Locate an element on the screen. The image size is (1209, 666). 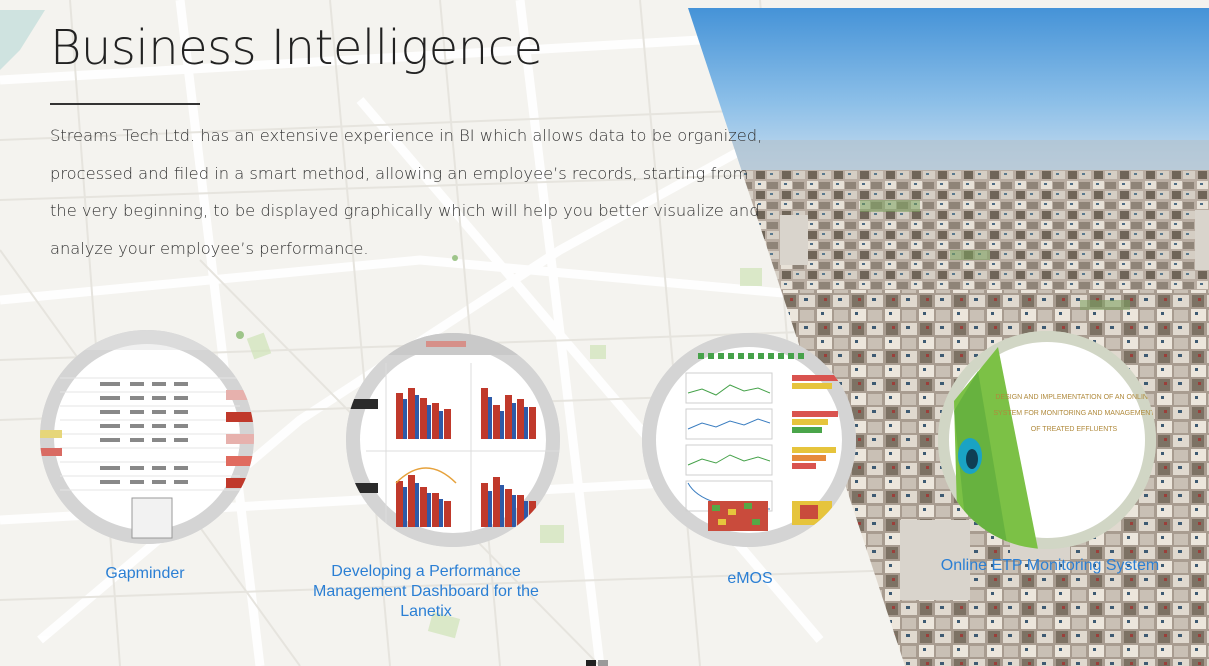
svg-text:SYSTEM FOR MONITORING AND MANA: SYSTEM FOR MONITORING AND MANAGEMENT is located at coordinates (1074, 413).